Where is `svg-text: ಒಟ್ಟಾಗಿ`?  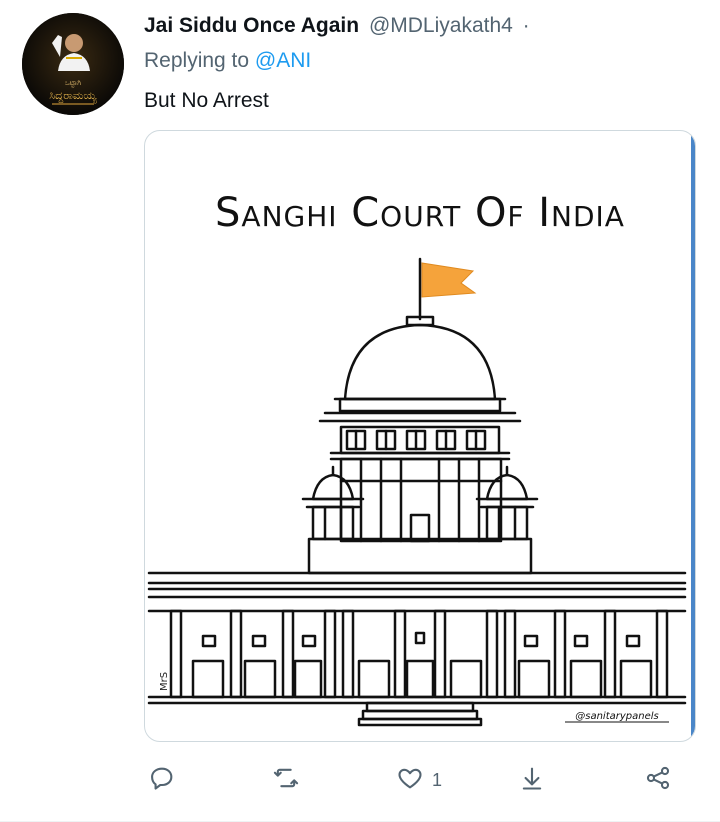
svg-text: ಒಟ್ಟಾಗಿ is located at coordinates (73, 83).